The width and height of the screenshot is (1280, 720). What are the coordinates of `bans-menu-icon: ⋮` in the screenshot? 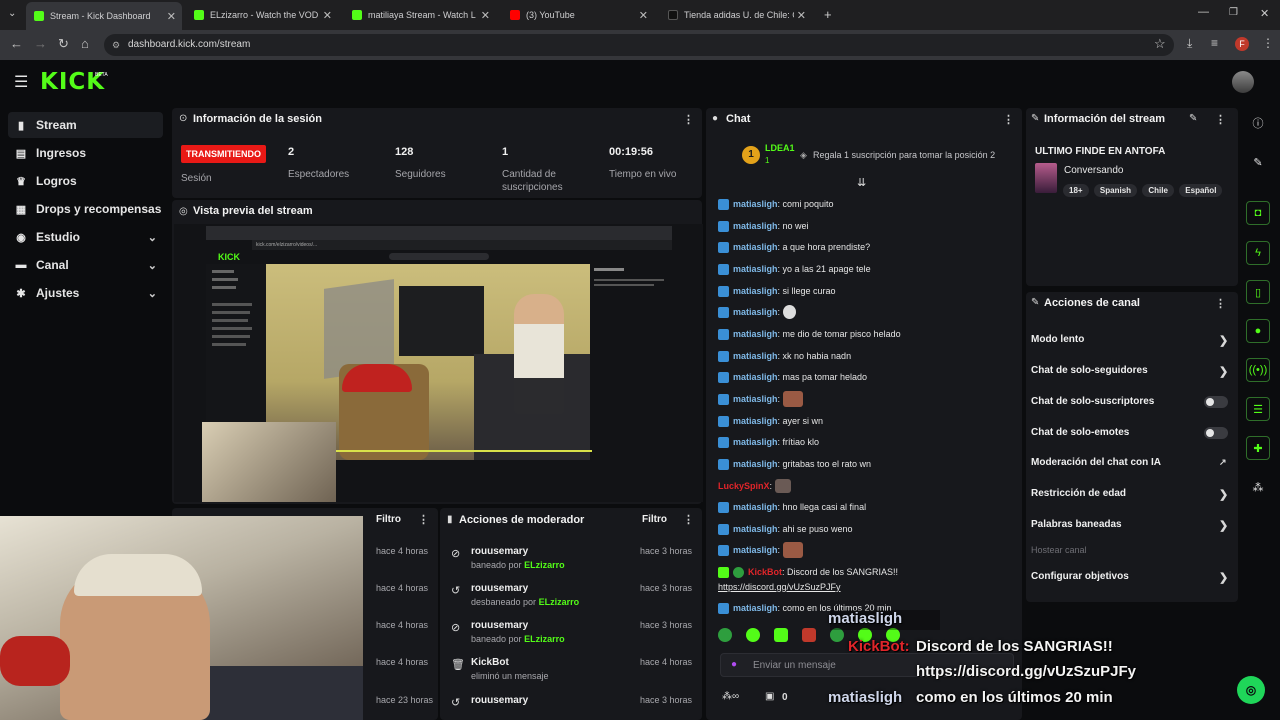 It's located at (423, 519).